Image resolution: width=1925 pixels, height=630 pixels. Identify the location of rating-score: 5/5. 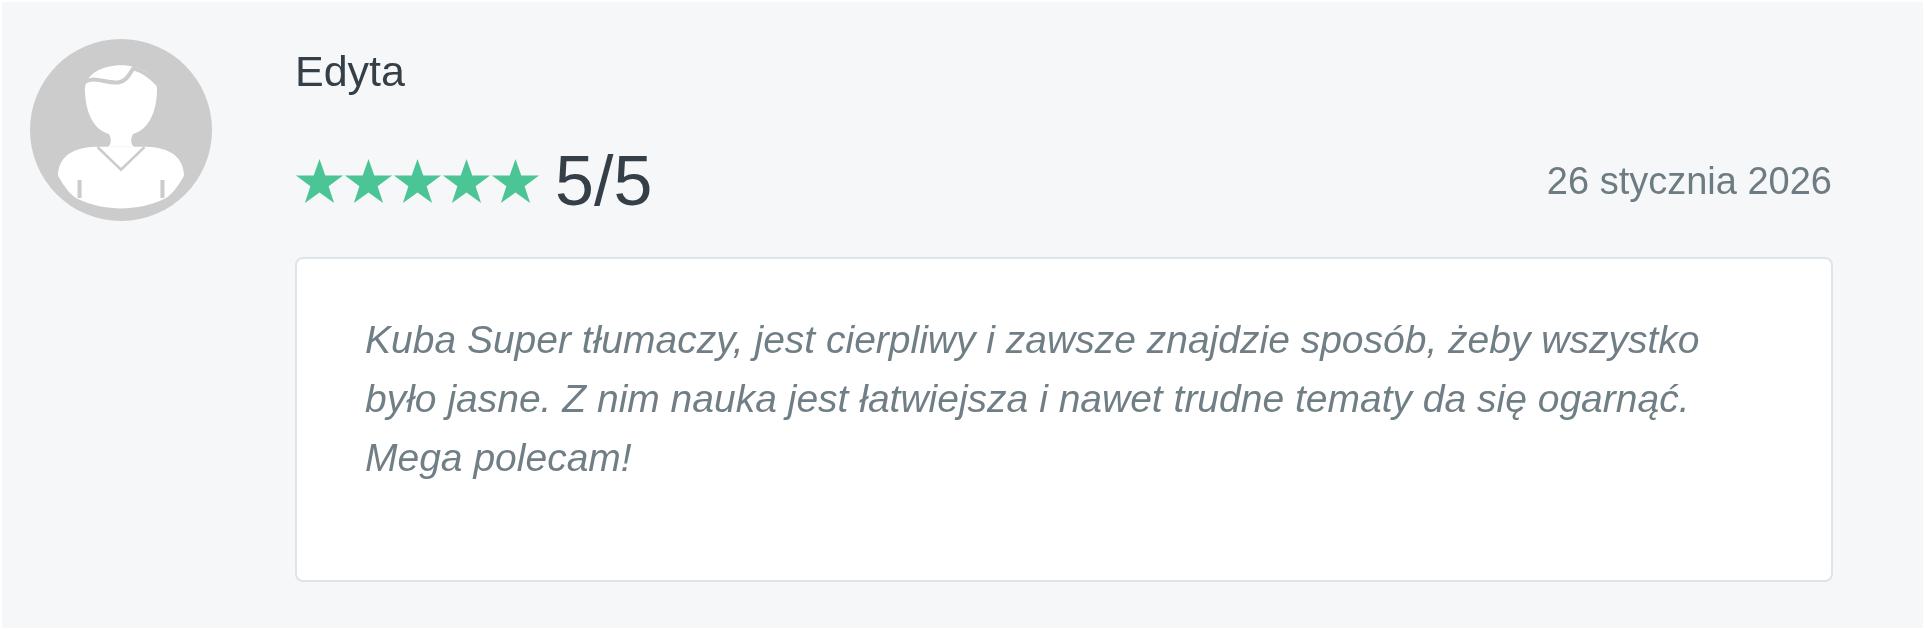
(604, 181).